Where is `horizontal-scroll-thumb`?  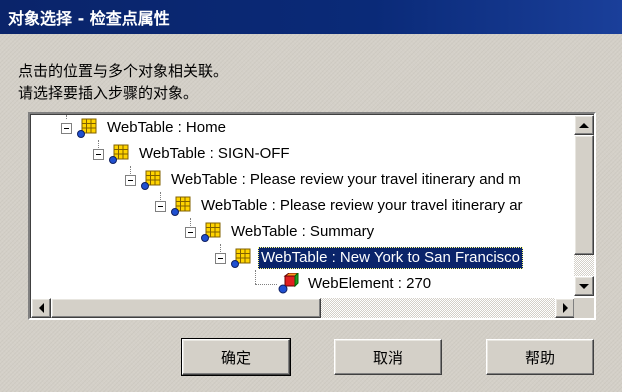 horizontal-scroll-thumb is located at coordinates (186, 308).